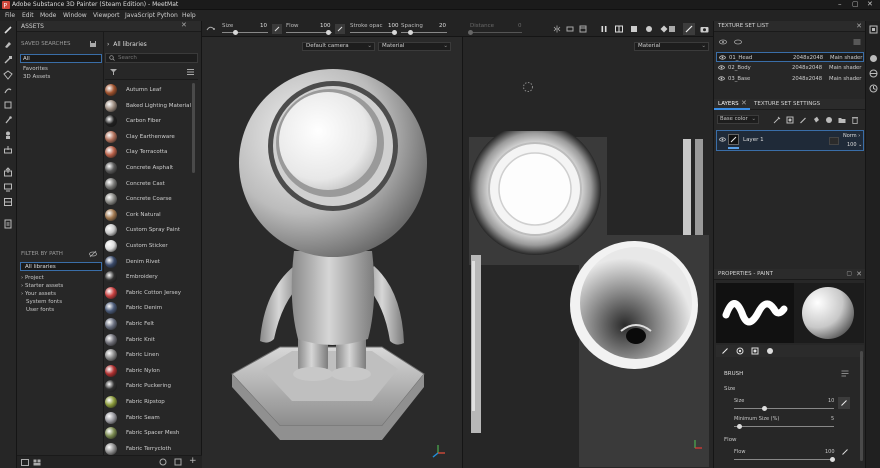  What do you see at coordinates (277, 29) in the screenshot?
I see `size-pen-pressure-button` at bounding box center [277, 29].